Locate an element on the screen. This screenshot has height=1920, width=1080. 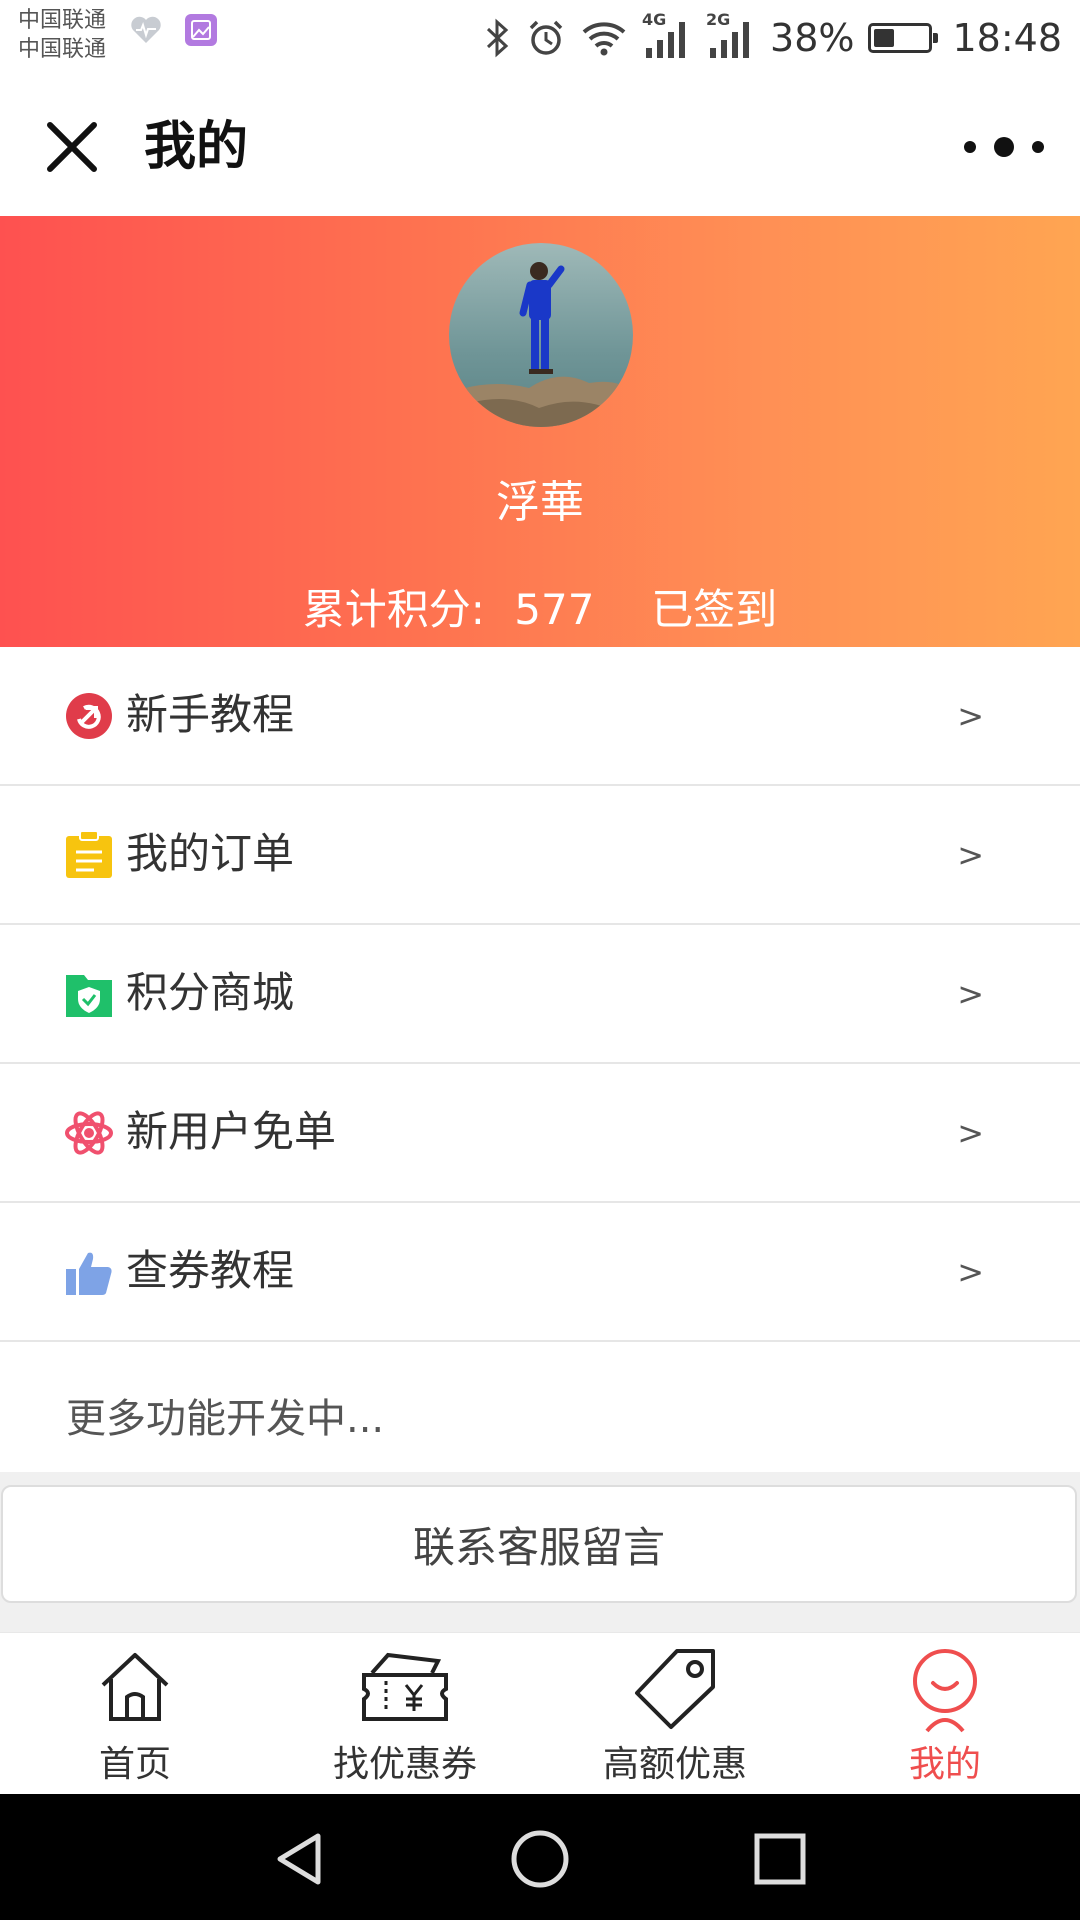
atom-icon is located at coordinates (89, 1133).